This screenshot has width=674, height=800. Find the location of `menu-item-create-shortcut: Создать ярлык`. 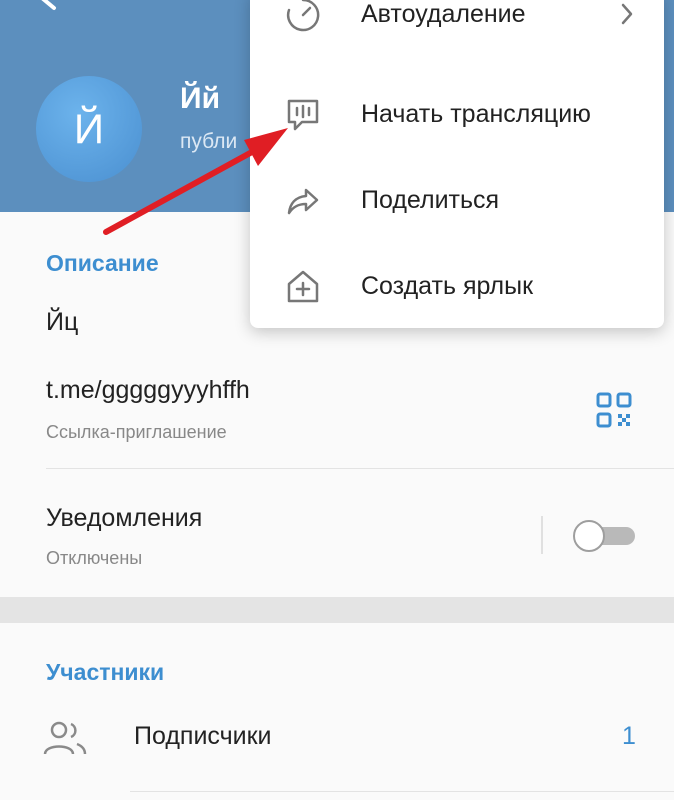

menu-item-create-shortcut: Создать ярлык is located at coordinates (457, 287).